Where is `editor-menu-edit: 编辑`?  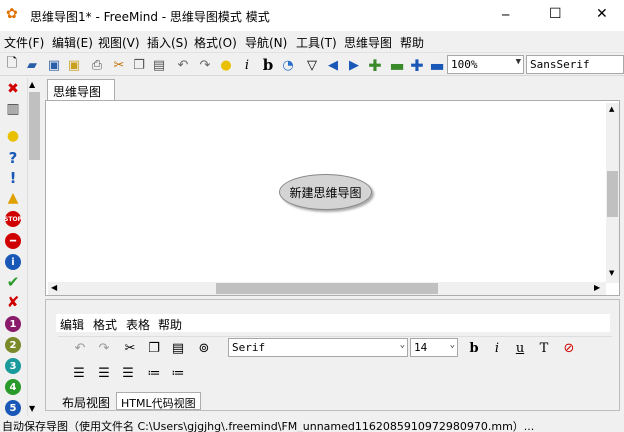
editor-menu-edit: 编辑 is located at coordinates (72, 324).